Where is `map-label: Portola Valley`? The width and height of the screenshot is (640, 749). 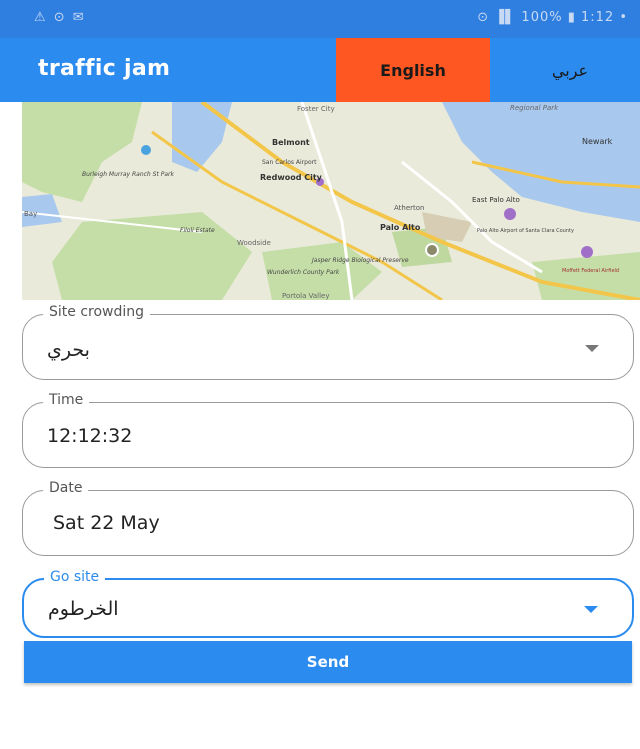 map-label: Portola Valley is located at coordinates (306, 296).